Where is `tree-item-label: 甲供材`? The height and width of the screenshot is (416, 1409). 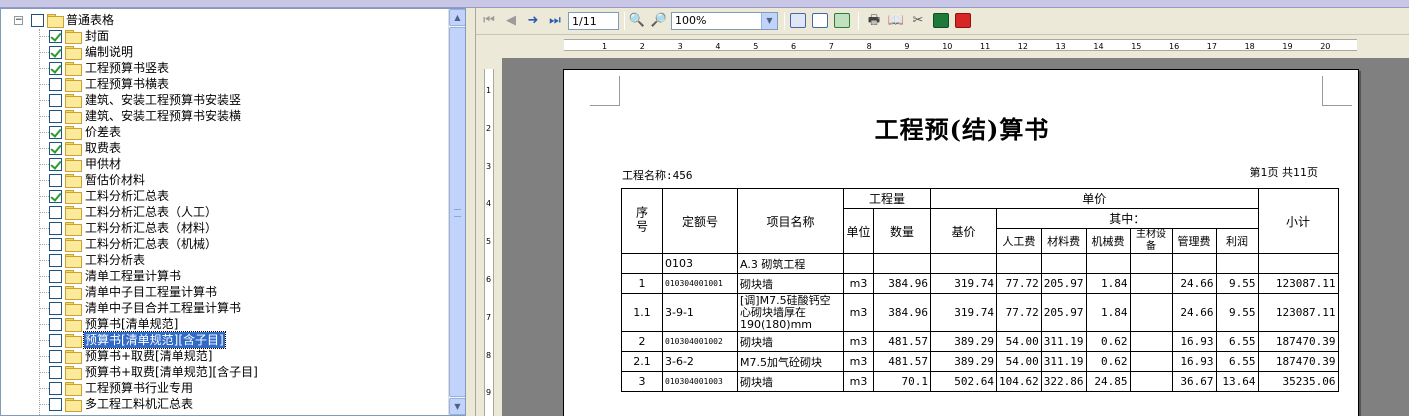 tree-item-label: 甲供材 is located at coordinates (103, 164).